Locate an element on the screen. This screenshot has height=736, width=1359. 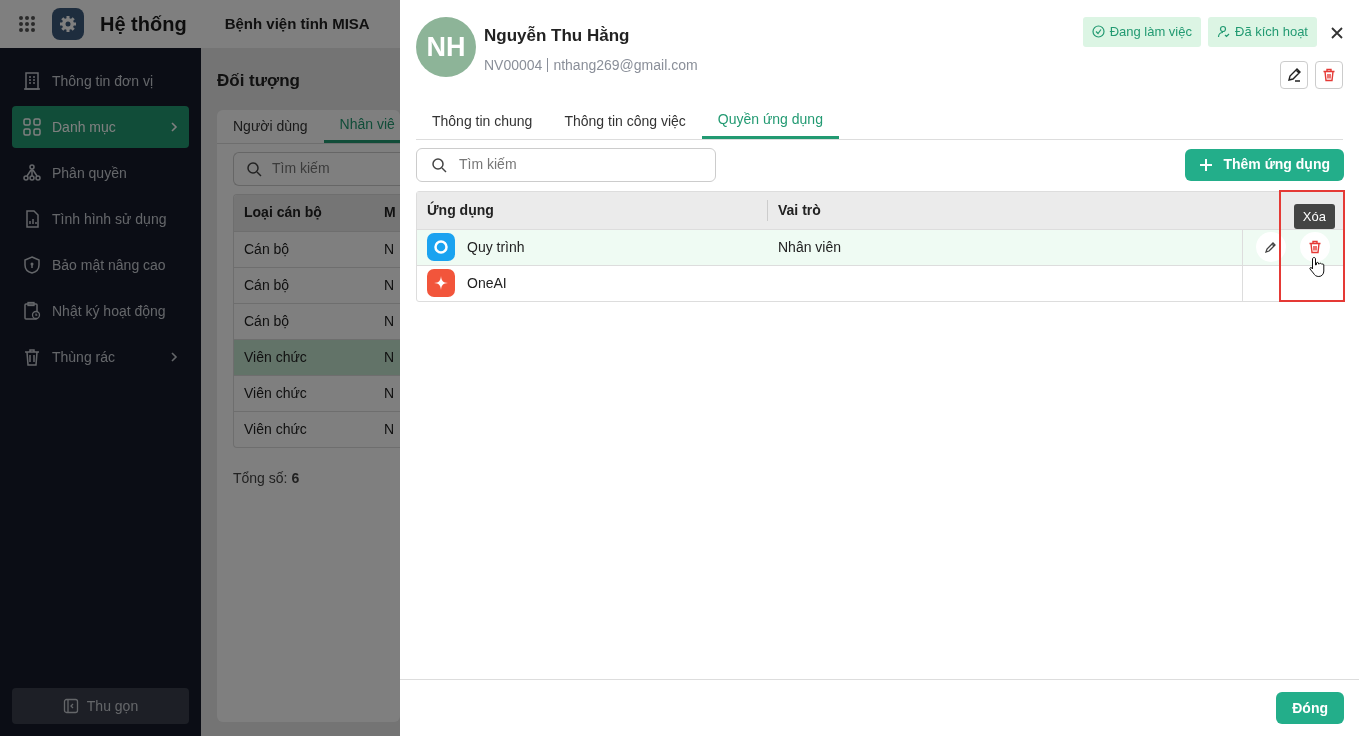
shield-icon is located at coordinates (32, 265).